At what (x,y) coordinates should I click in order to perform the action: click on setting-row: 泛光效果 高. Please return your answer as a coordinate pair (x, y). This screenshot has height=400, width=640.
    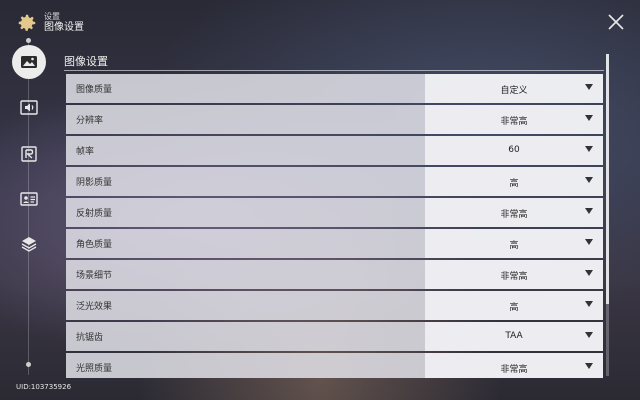
    Looking at the image, I should click on (334, 305).